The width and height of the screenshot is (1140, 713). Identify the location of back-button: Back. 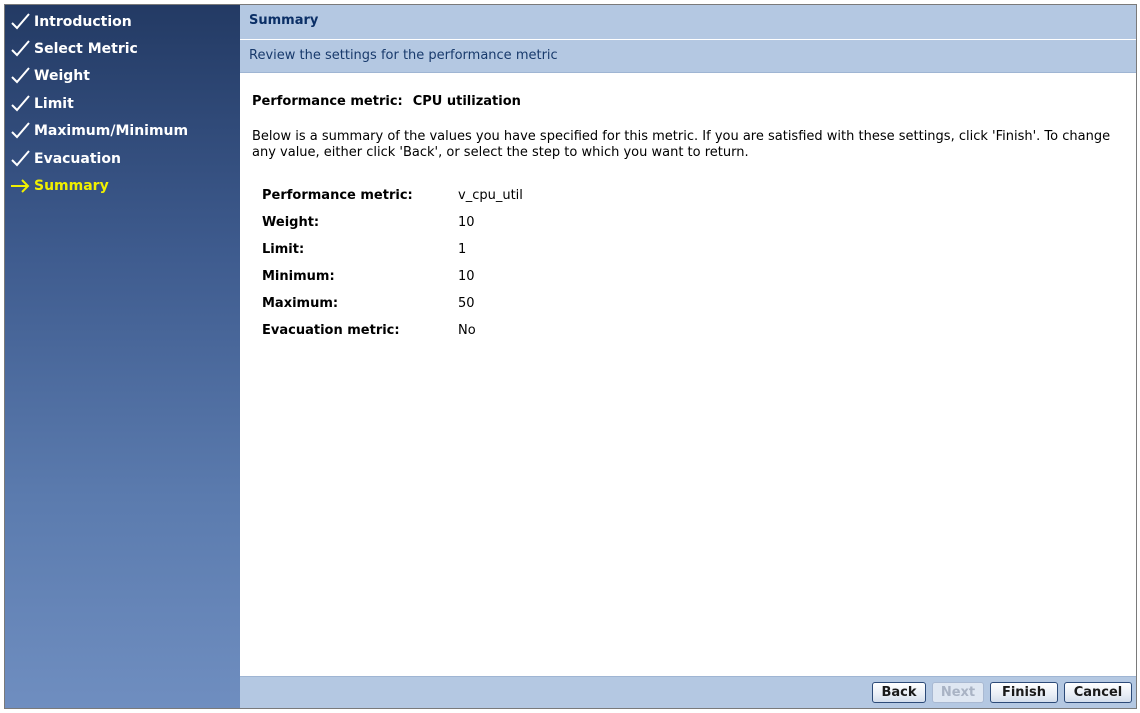
(899, 692).